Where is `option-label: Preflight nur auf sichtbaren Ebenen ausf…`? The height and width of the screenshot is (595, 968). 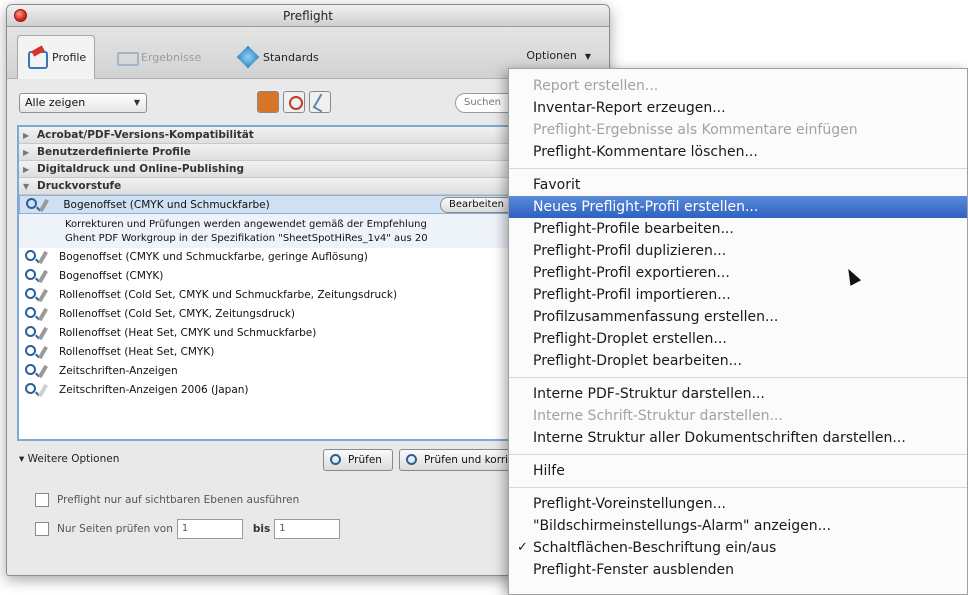 option-label: Preflight nur auf sichtbaren Ebenen ausf… is located at coordinates (178, 500).